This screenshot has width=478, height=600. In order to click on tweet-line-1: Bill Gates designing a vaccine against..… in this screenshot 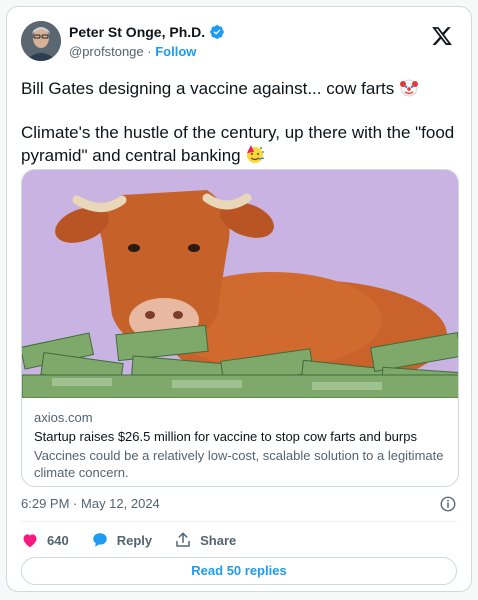, I will do `click(208, 88)`.